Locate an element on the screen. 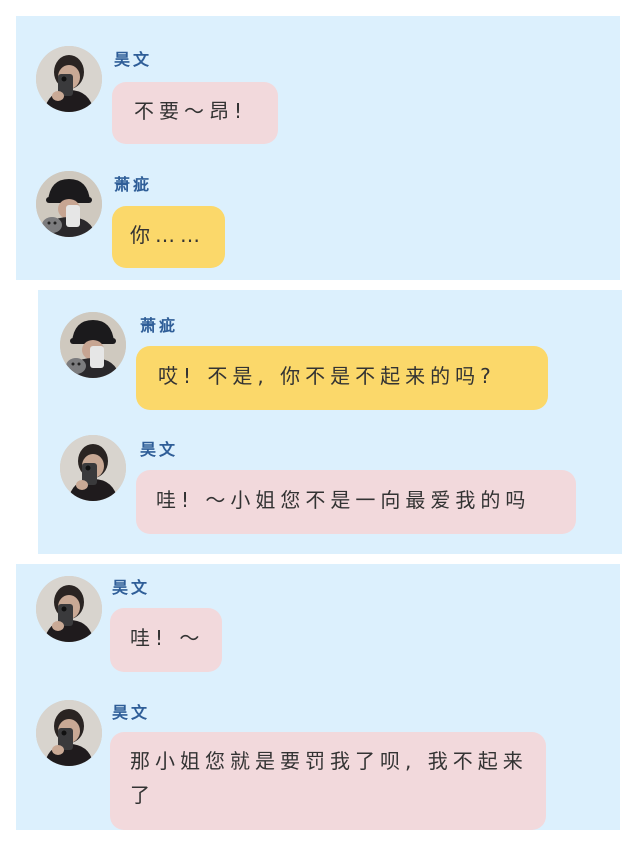 This screenshot has width=640, height=844. message-text: 哎! 不是, 你不是不起来的吗? is located at coordinates (327, 376).